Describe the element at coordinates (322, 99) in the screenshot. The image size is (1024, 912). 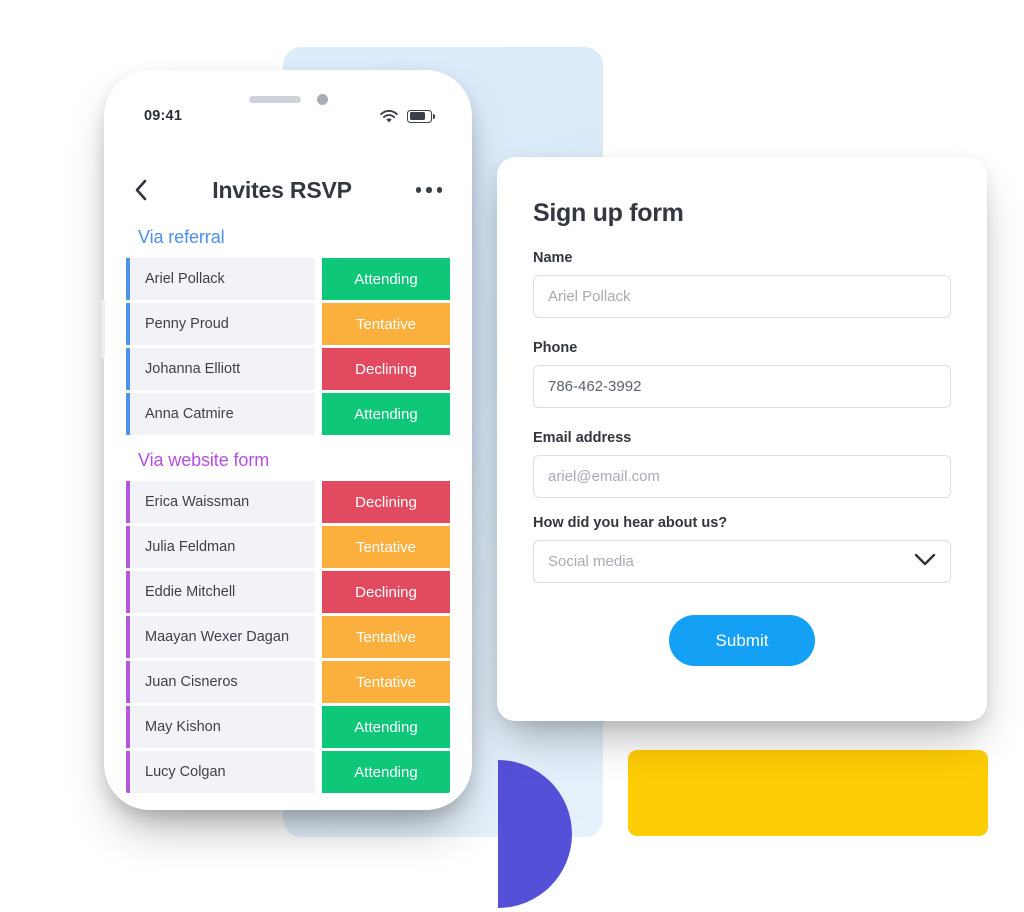
I see `front-camera-icon` at that location.